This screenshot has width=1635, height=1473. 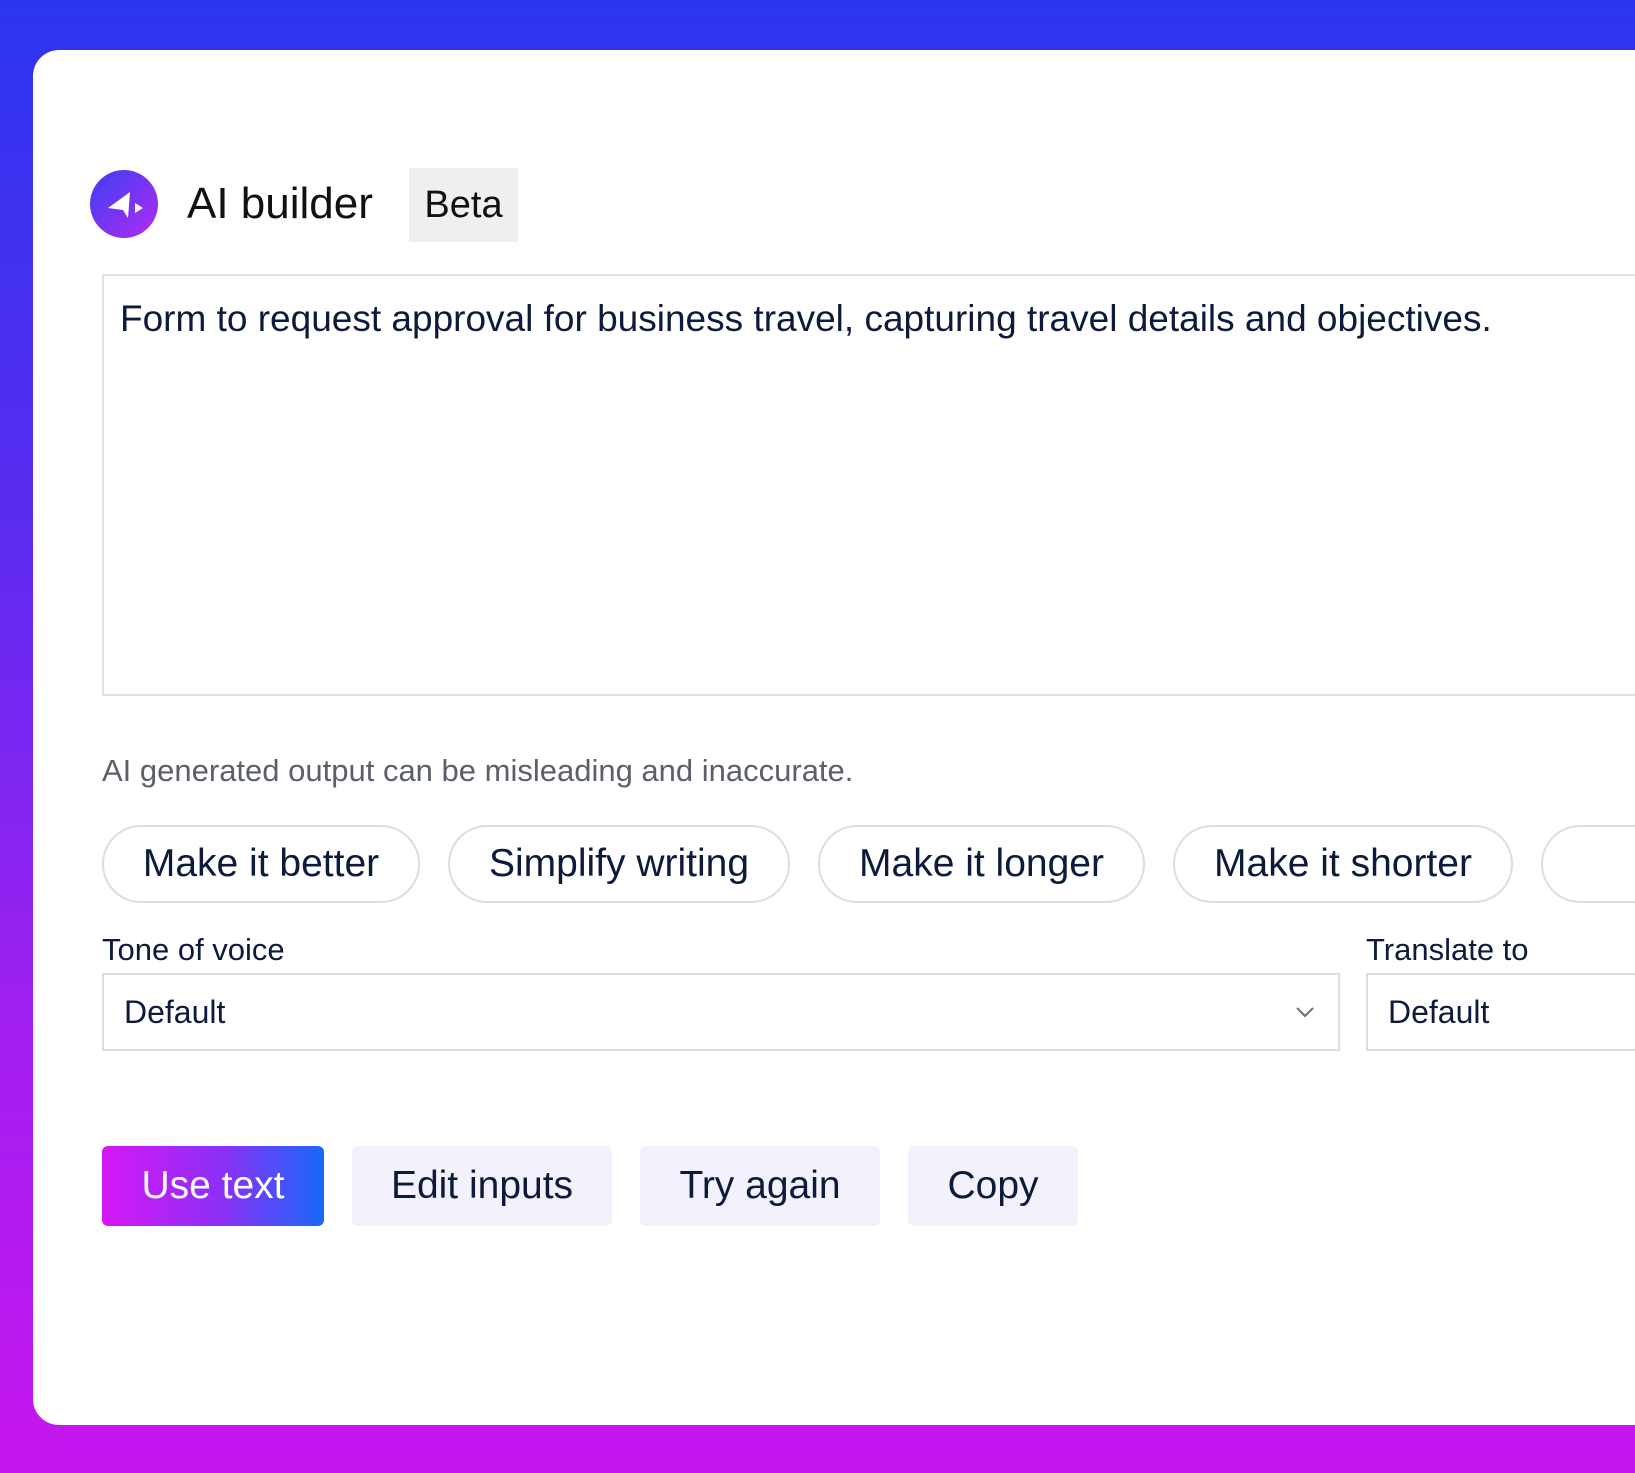 I want to click on tone-of-voice-label: Tone of voice, so click(x=193, y=949).